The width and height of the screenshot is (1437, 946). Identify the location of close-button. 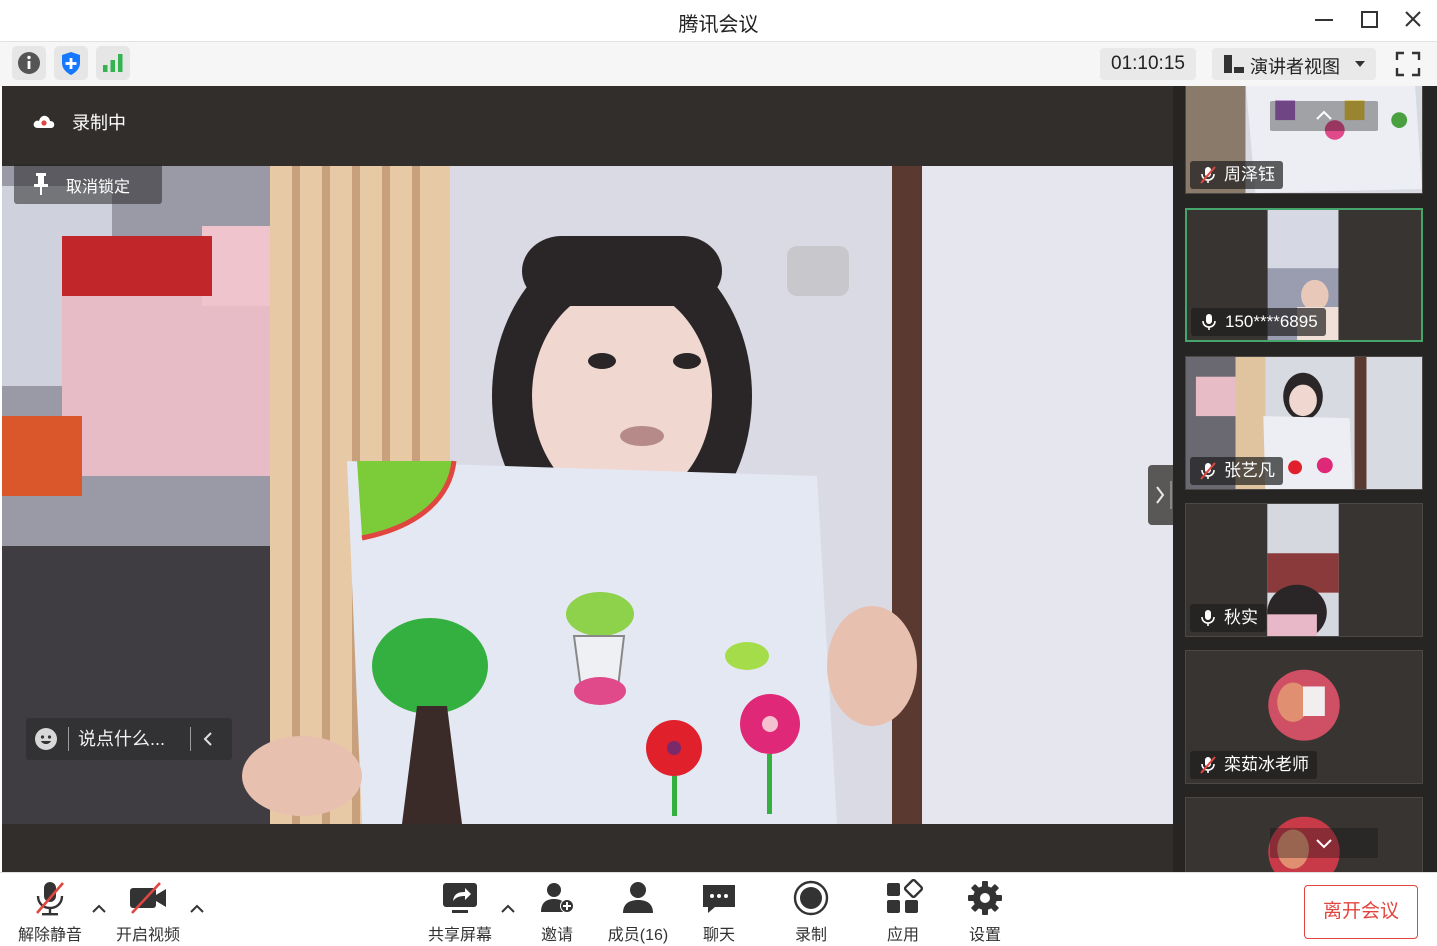
(1413, 20).